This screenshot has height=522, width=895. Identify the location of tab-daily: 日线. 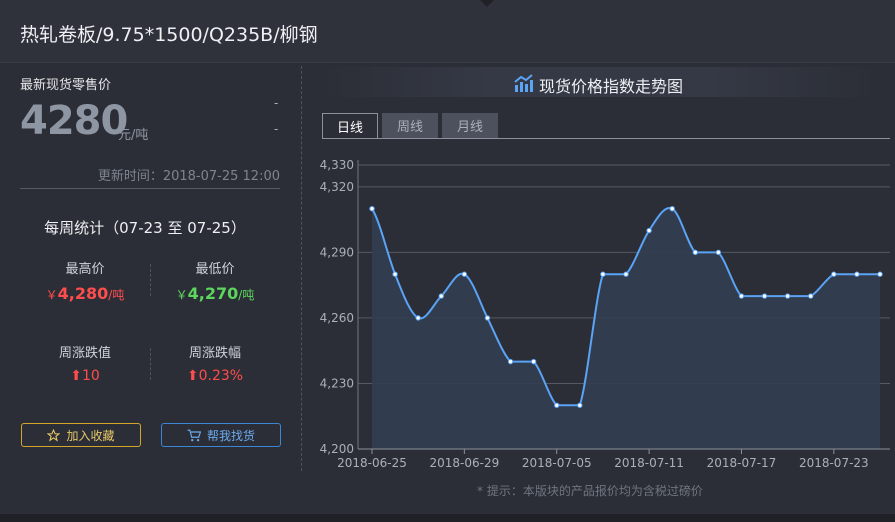
(350, 125).